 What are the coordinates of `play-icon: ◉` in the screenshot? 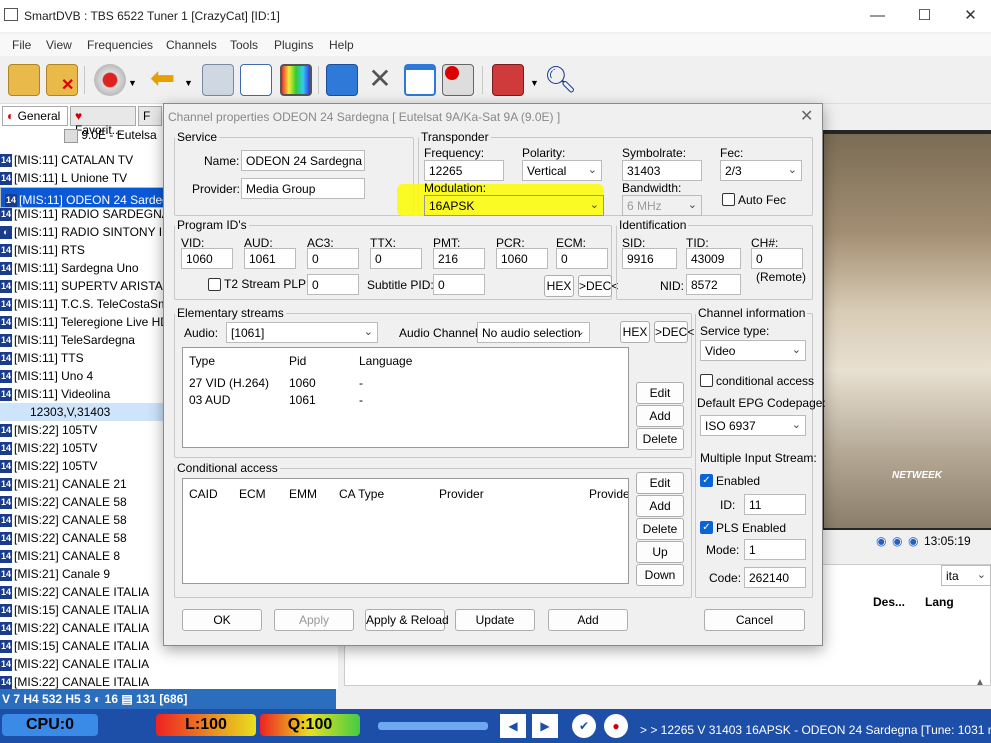 It's located at (881, 541).